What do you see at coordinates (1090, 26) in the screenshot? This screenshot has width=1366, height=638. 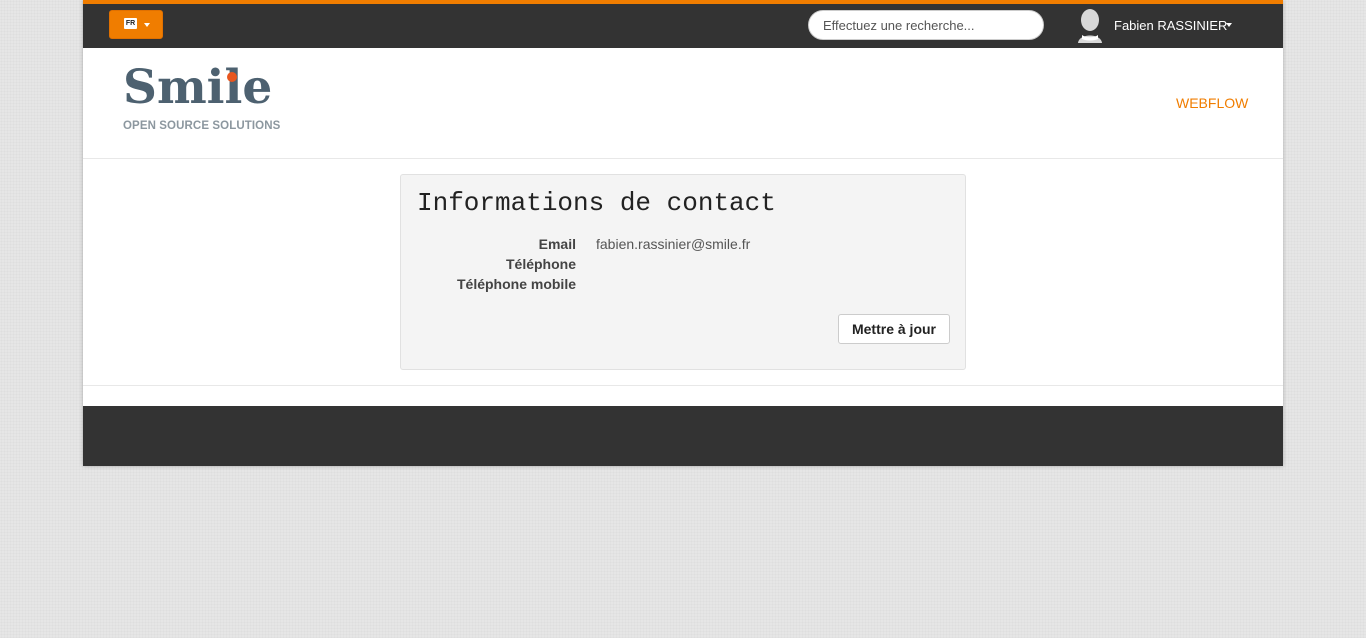 I see `user-avatar-icon` at bounding box center [1090, 26].